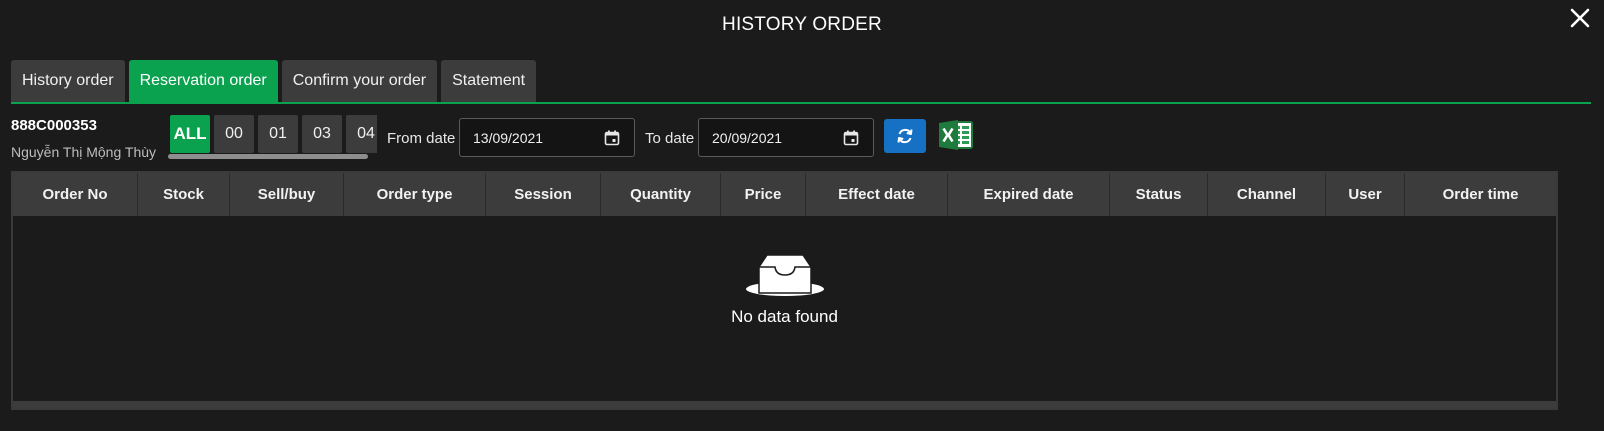 Image resolution: width=1604 pixels, height=431 pixels. What do you see at coordinates (802, 24) in the screenshot?
I see `modal-title: HISTORY ORDER` at bounding box center [802, 24].